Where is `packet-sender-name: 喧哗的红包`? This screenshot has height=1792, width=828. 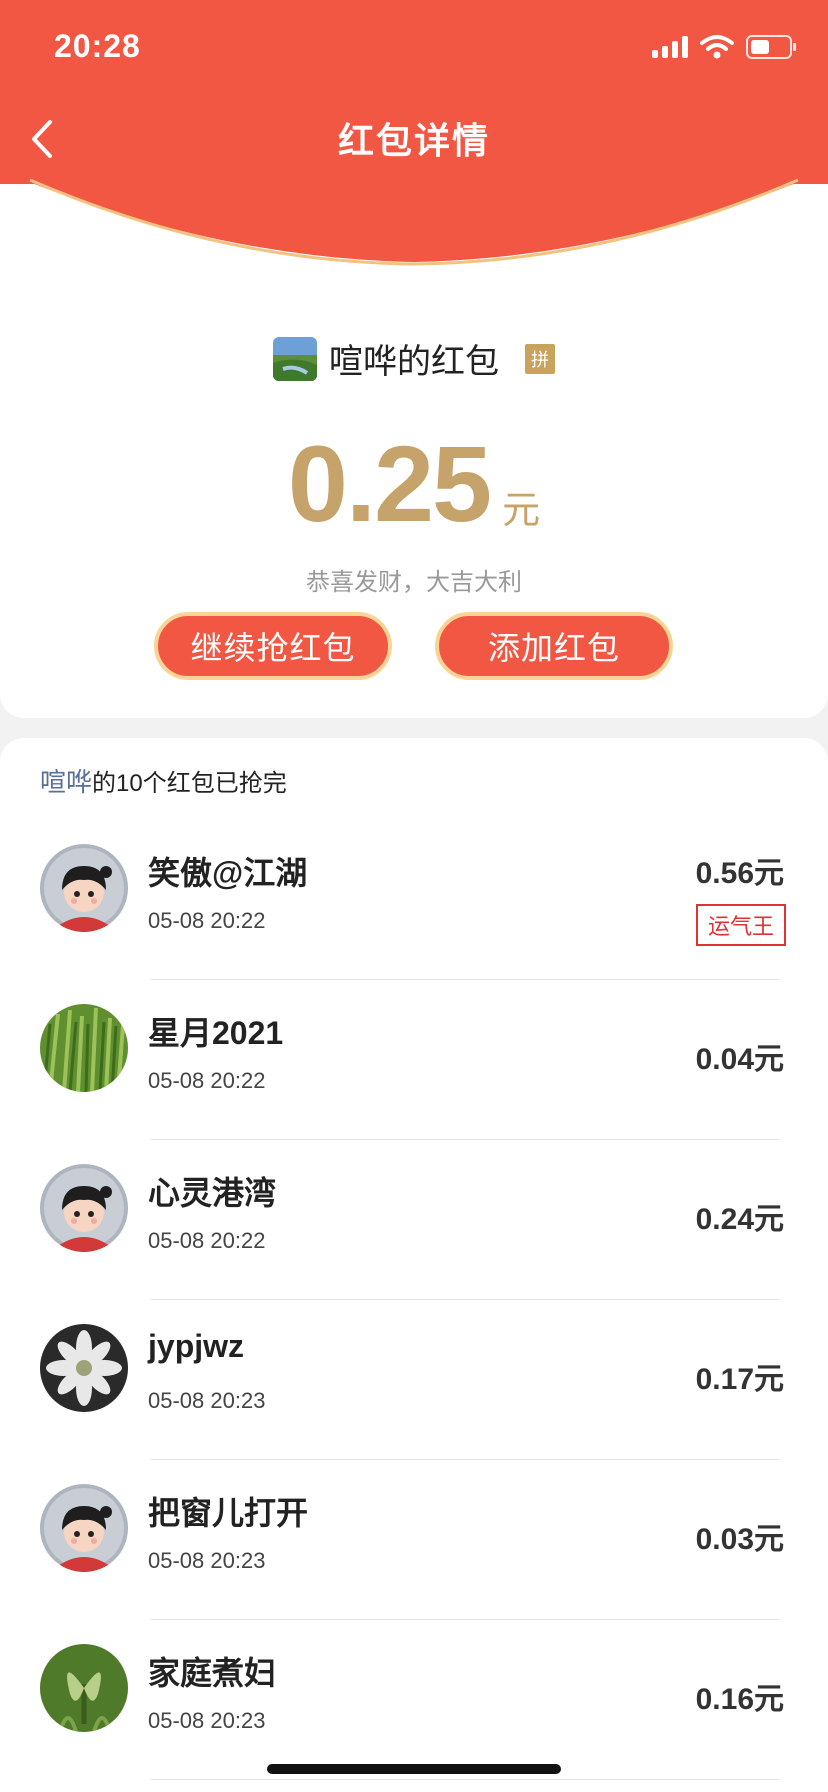
packet-sender-name: 喧哗的红包 is located at coordinates (414, 362).